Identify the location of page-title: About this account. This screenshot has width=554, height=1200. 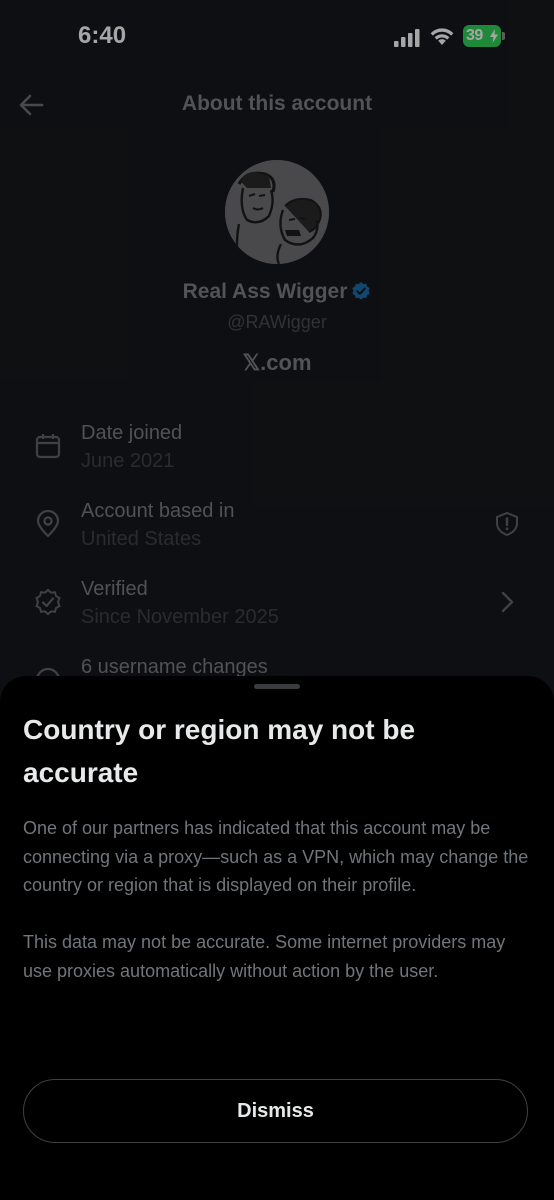
(277, 103).